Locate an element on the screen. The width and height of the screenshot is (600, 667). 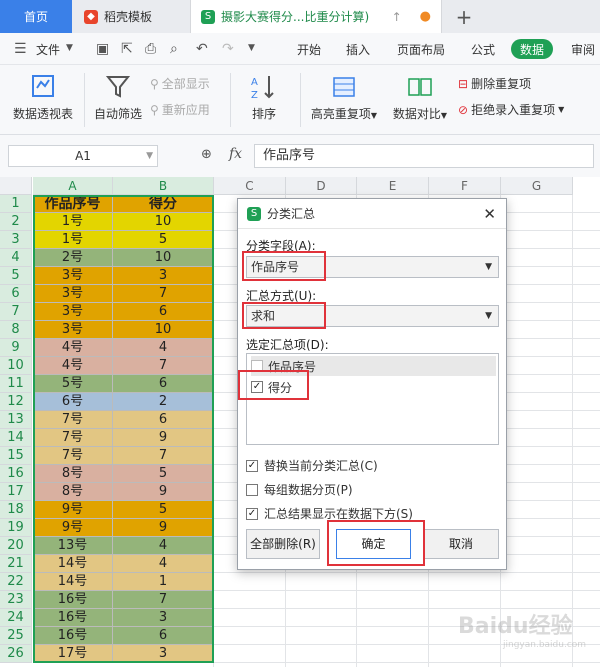
ok-button: 确定 is located at coordinates (373, 544).